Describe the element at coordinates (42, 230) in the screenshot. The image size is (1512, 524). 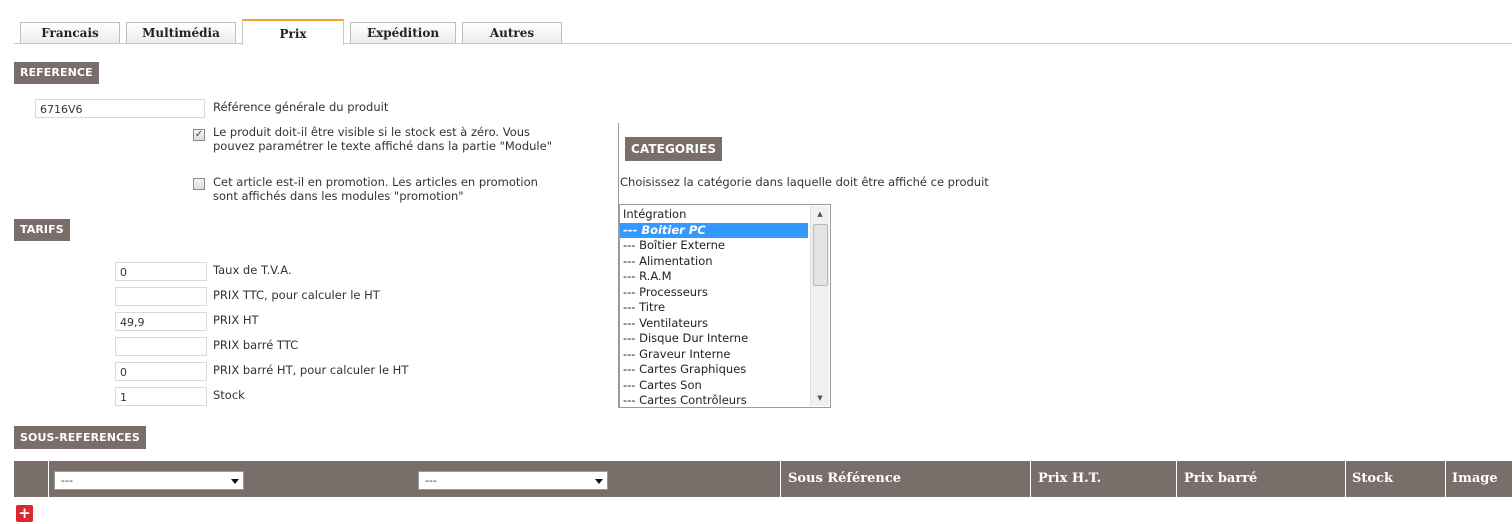
I see `tarifs-section-header: TARIFS` at that location.